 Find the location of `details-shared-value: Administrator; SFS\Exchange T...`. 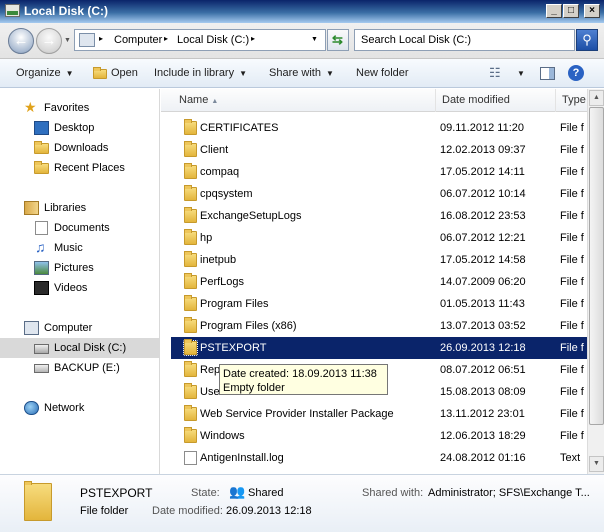

details-shared-value: Administrator; SFS\Exchange T... is located at coordinates (509, 493).